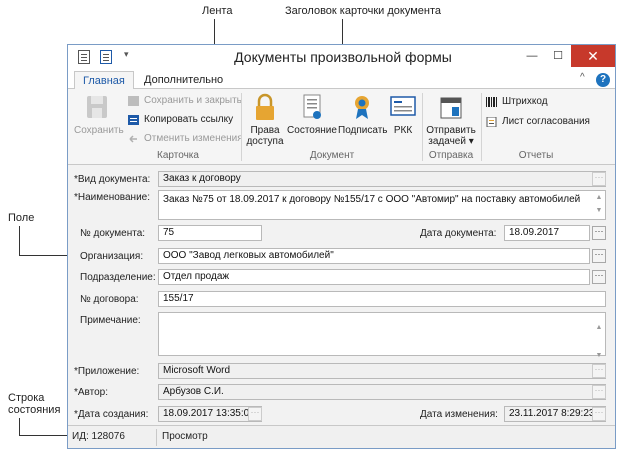  Describe the element at coordinates (193, 100) in the screenshot. I see `save-close-label: Сохранить и закрыть` at that location.